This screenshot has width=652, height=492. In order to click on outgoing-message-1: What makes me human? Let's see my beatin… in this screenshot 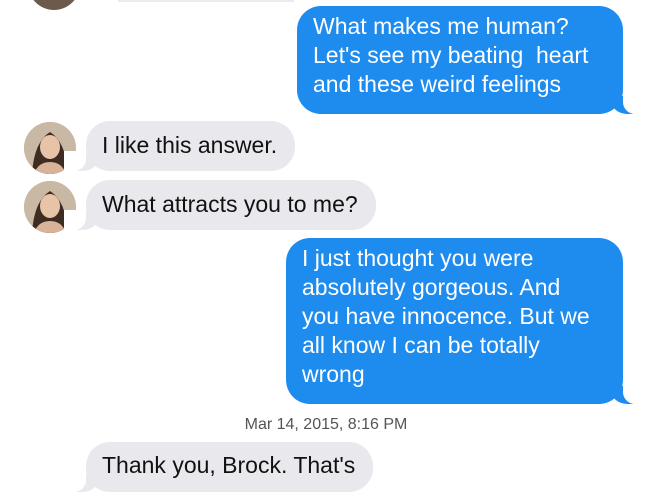, I will do `click(471, 60)`.